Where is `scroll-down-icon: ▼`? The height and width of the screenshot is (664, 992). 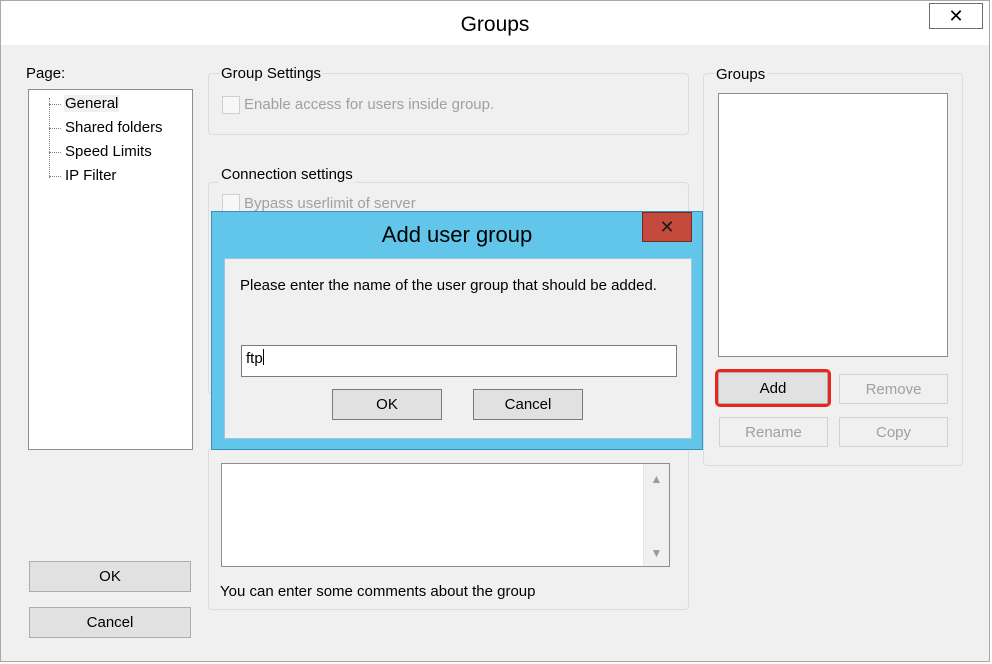 scroll-down-icon: ▼ is located at coordinates (656, 553).